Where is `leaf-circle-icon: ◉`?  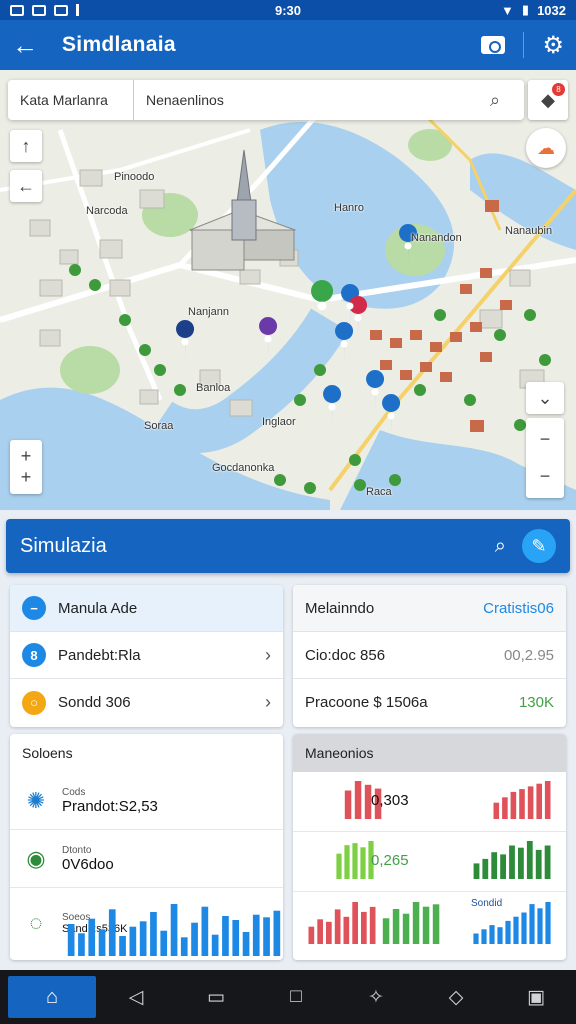
leaf-circle-icon: ◉ is located at coordinates (36, 858).